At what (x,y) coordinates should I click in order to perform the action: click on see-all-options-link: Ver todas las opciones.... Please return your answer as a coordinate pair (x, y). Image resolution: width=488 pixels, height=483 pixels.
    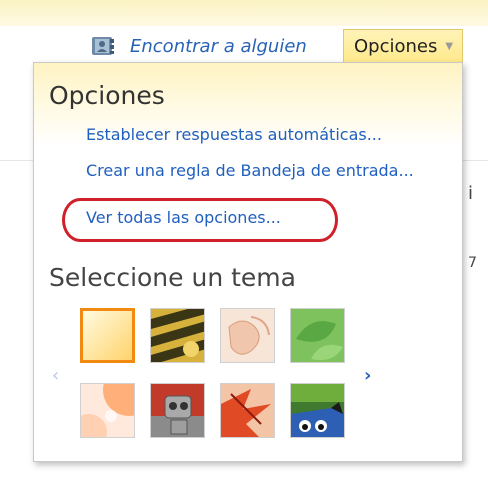
    Looking at the image, I should click on (183, 217).